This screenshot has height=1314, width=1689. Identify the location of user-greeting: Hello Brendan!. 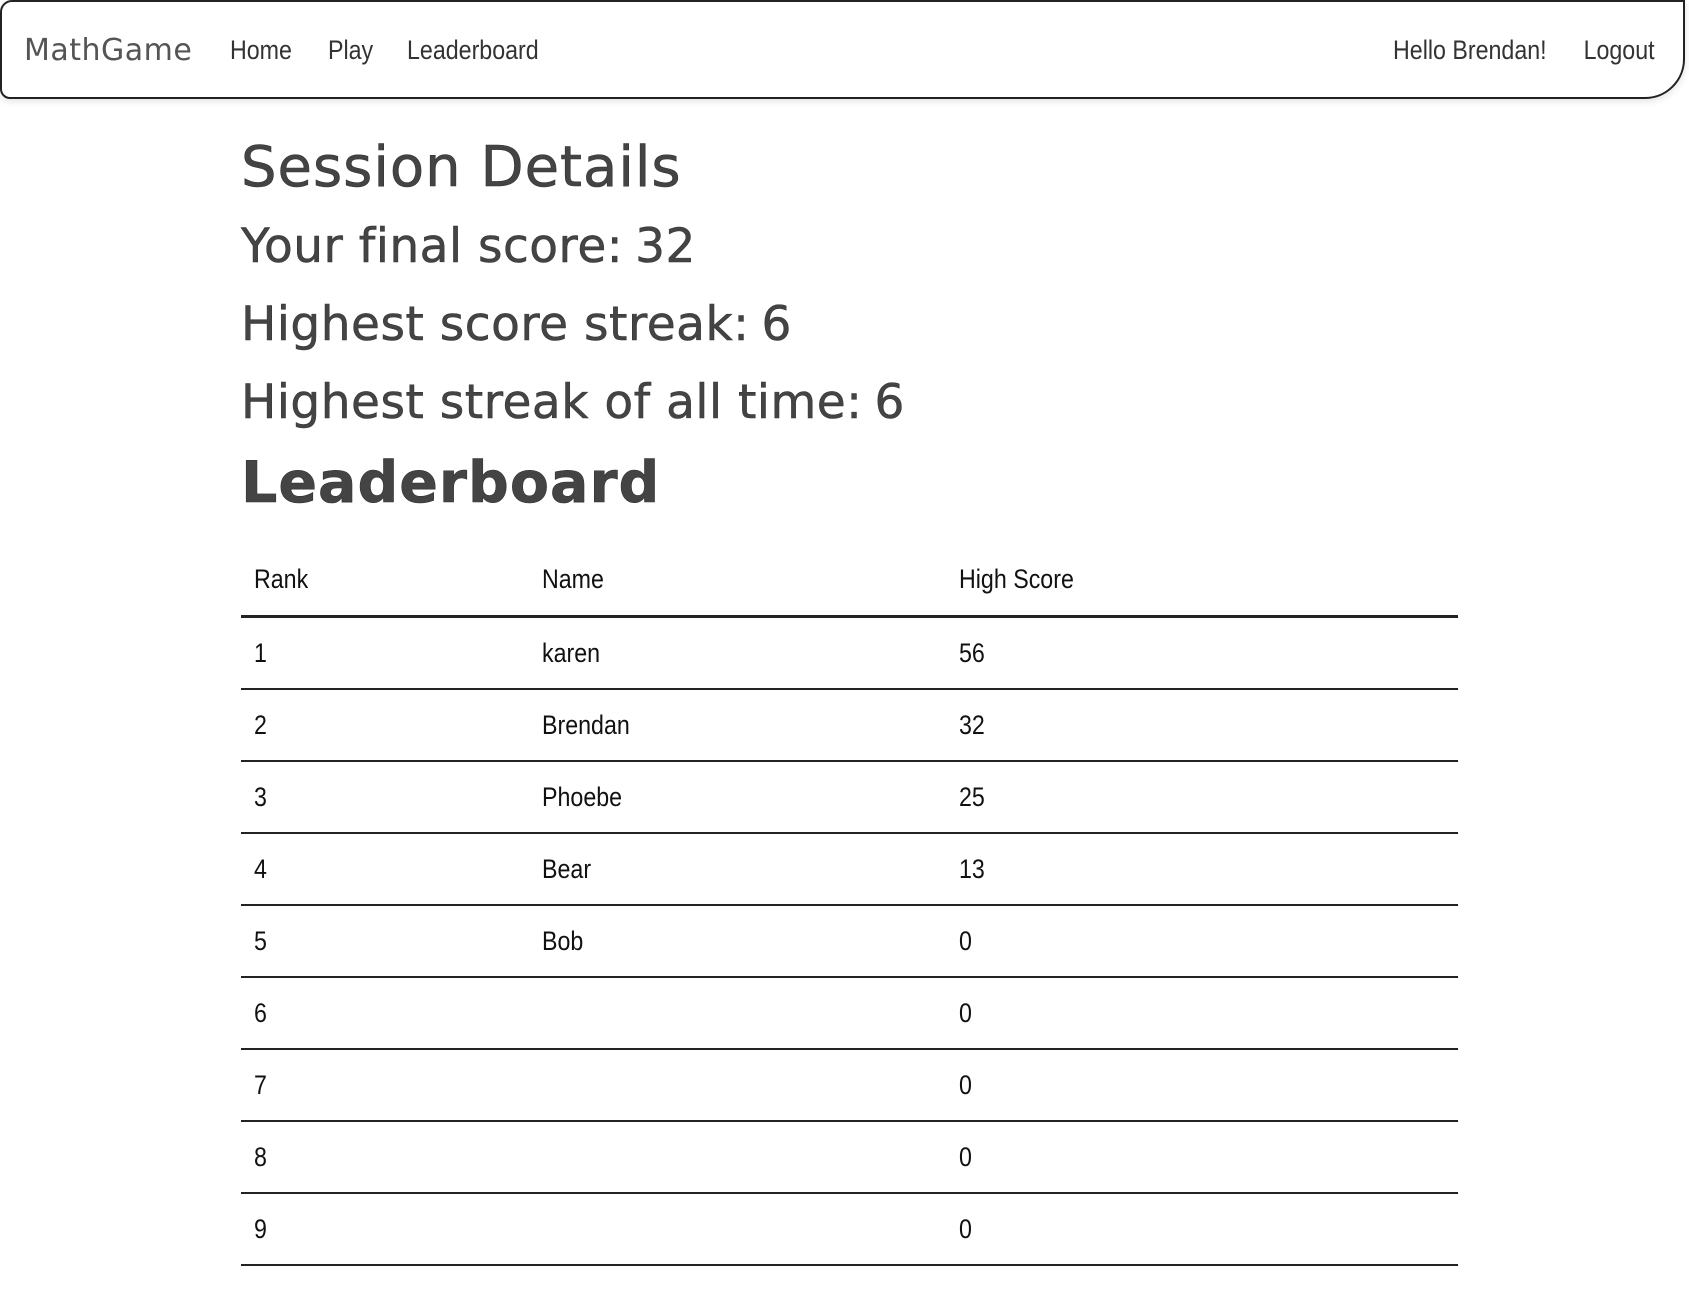
(1470, 50).